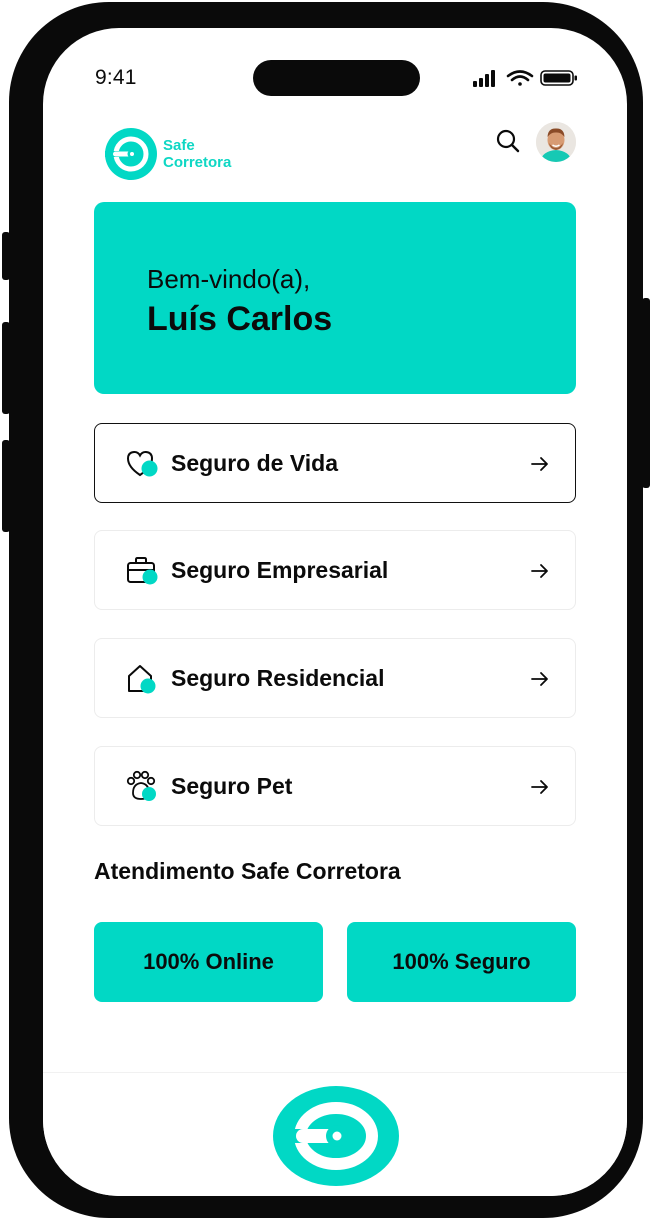 The image size is (652, 1220). I want to click on brand-logo: Safe Corretora, so click(168, 154).